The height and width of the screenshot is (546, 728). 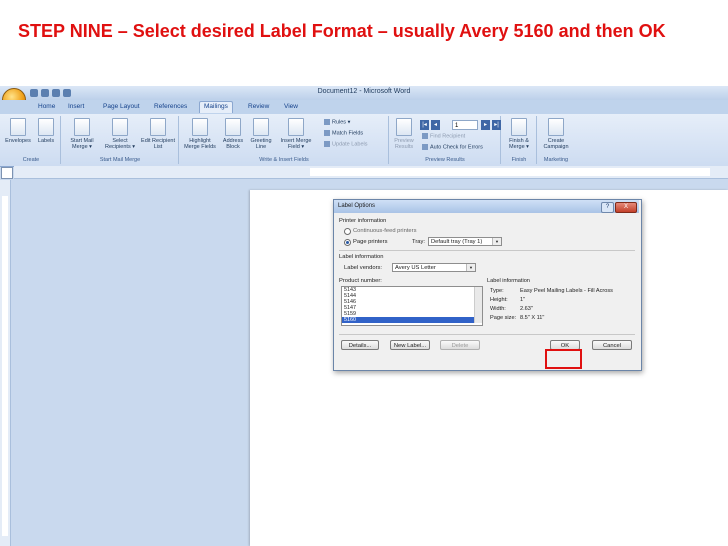 What do you see at coordinates (556, 127) in the screenshot?
I see `megaphone-icon` at bounding box center [556, 127].